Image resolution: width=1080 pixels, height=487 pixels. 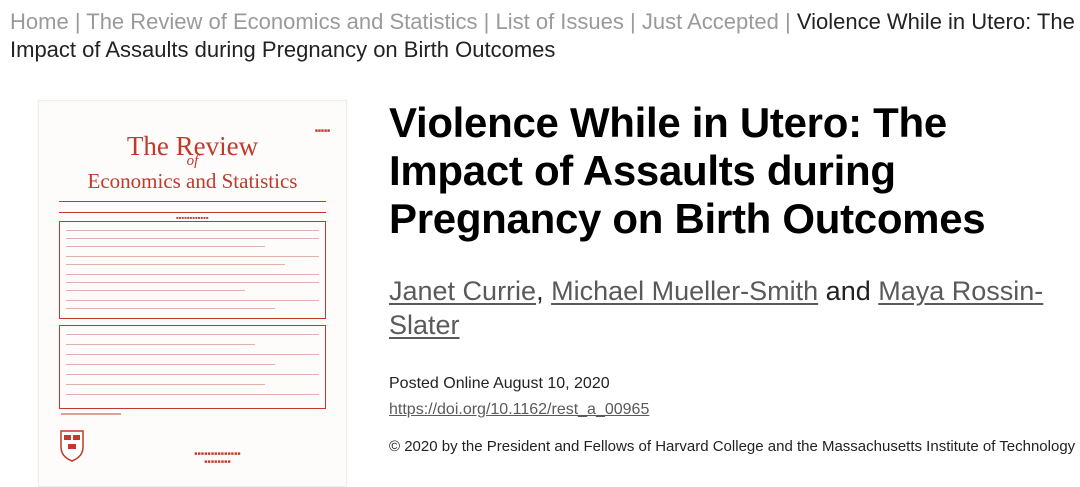 I want to click on cover-symposium-heading: ■■■■■■■■■■■■, so click(x=192, y=217).